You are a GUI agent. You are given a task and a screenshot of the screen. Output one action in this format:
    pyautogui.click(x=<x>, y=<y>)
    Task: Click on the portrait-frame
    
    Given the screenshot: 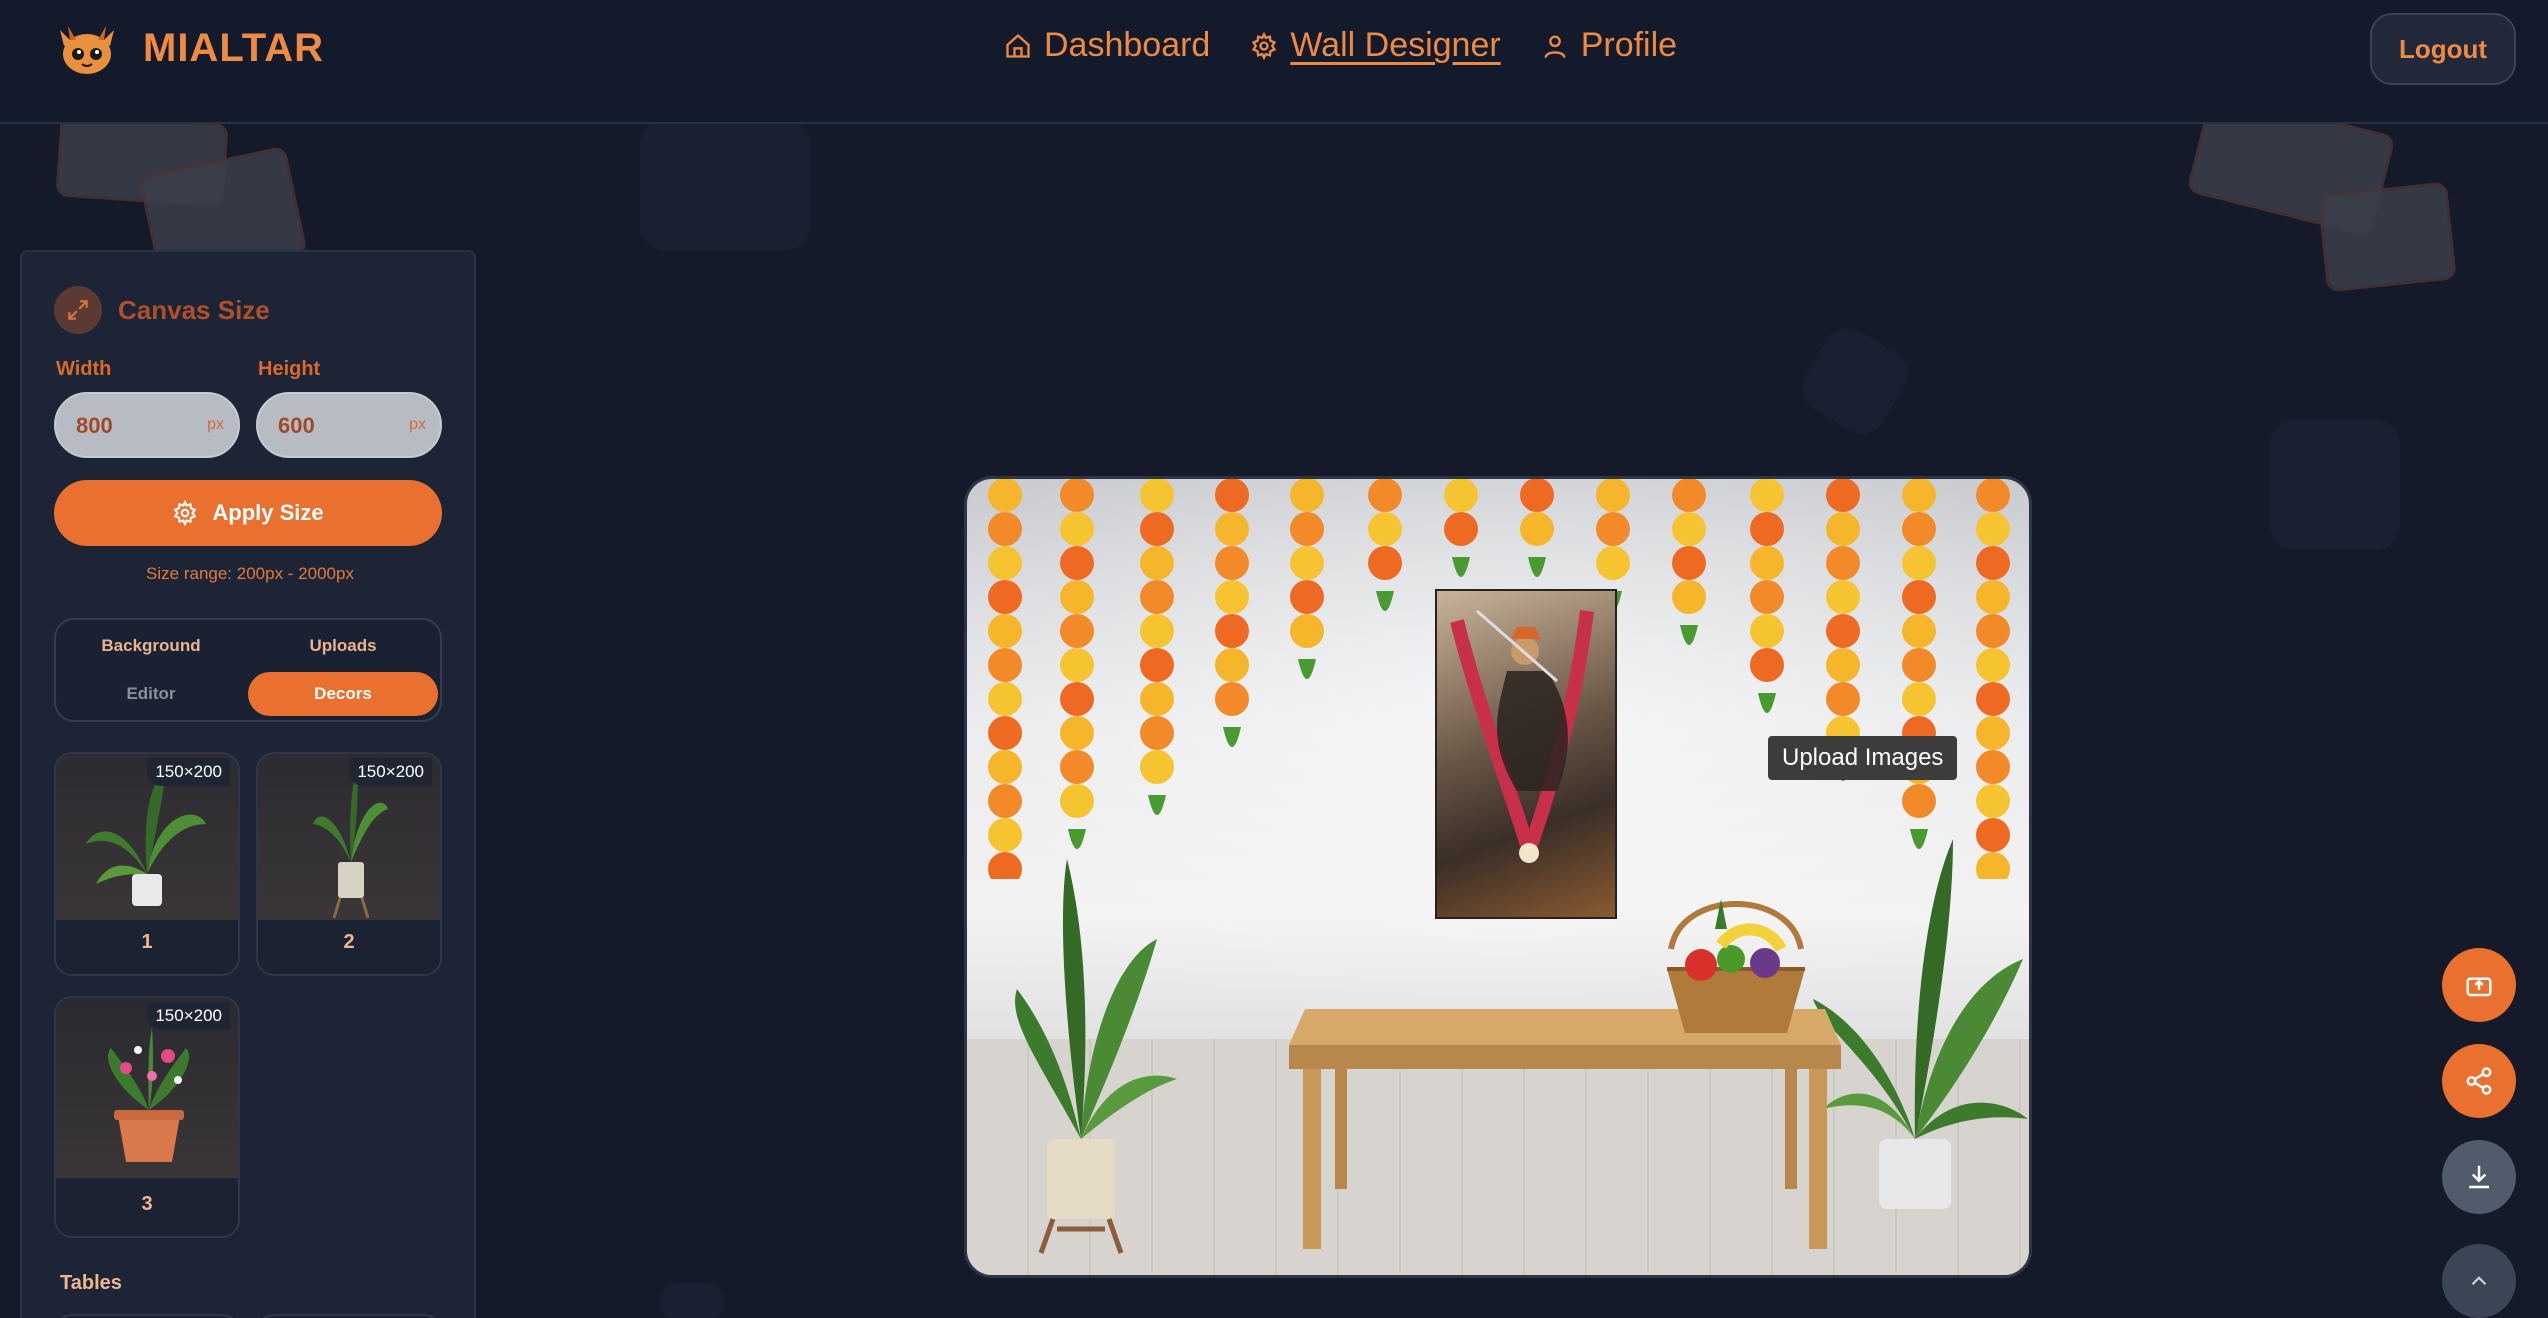 What is the action you would take?
    pyautogui.click(x=1526, y=754)
    